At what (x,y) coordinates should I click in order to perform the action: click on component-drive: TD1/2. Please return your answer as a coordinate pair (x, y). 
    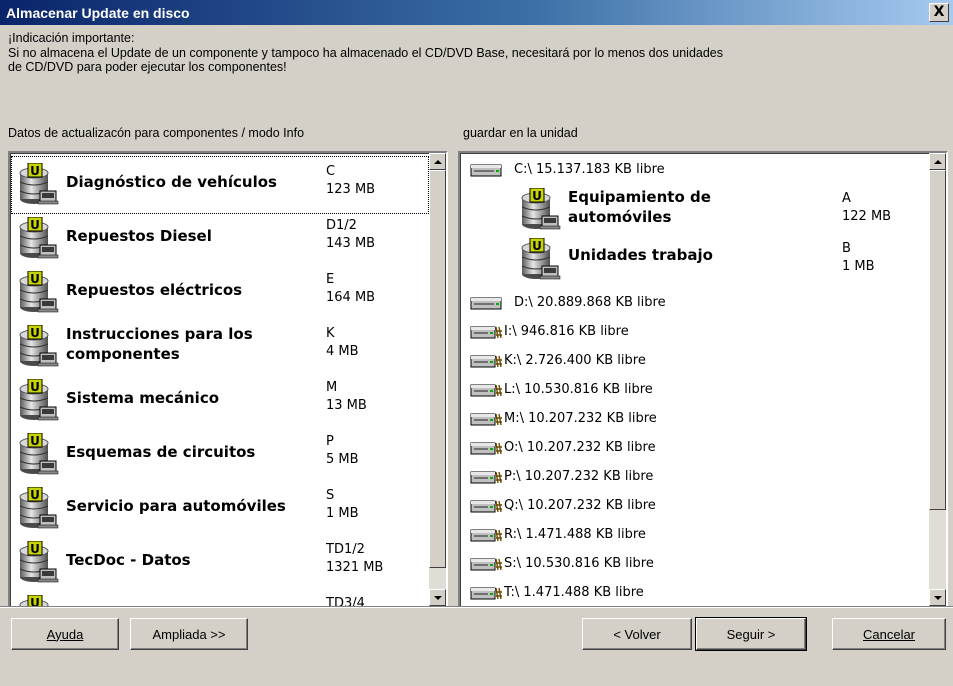
    Looking at the image, I should click on (345, 549).